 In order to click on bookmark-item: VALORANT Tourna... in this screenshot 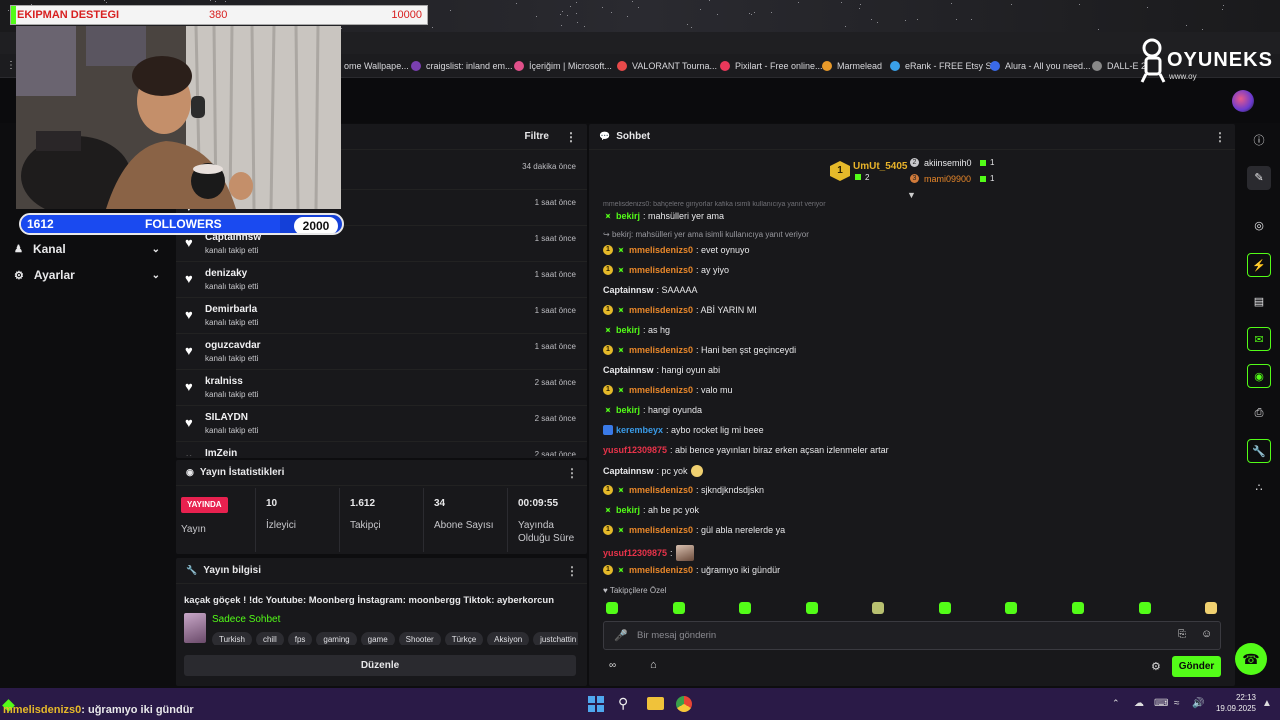, I will do `click(667, 66)`.